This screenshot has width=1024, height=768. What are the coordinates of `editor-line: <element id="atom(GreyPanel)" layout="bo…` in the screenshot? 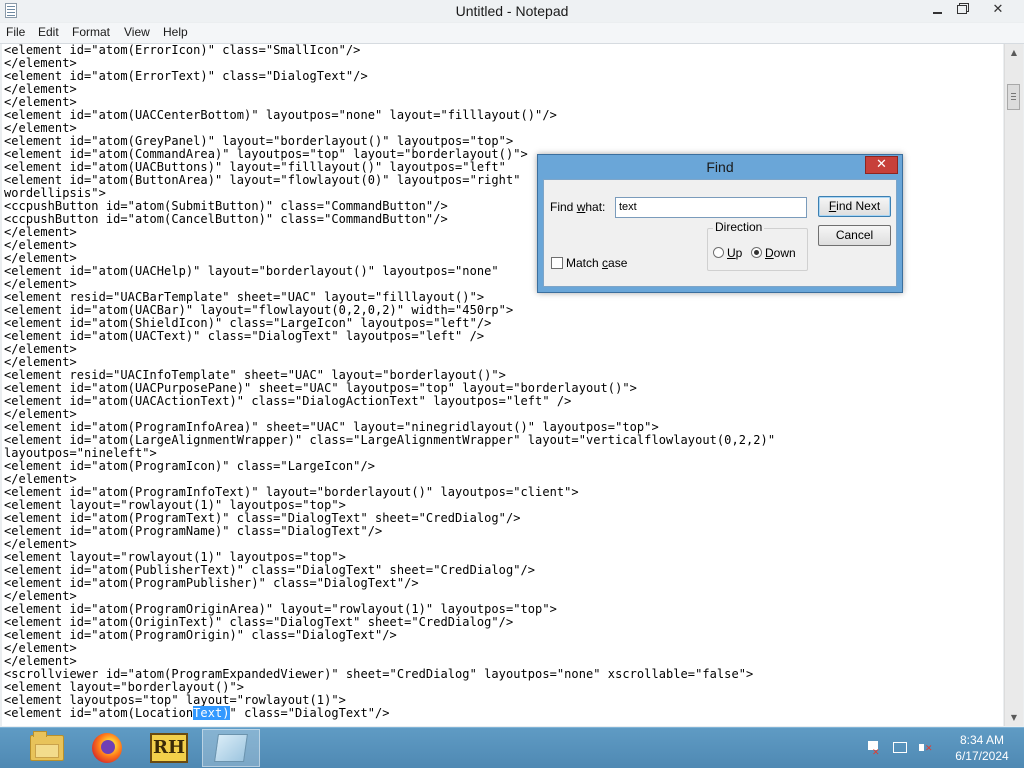 It's located at (259, 141).